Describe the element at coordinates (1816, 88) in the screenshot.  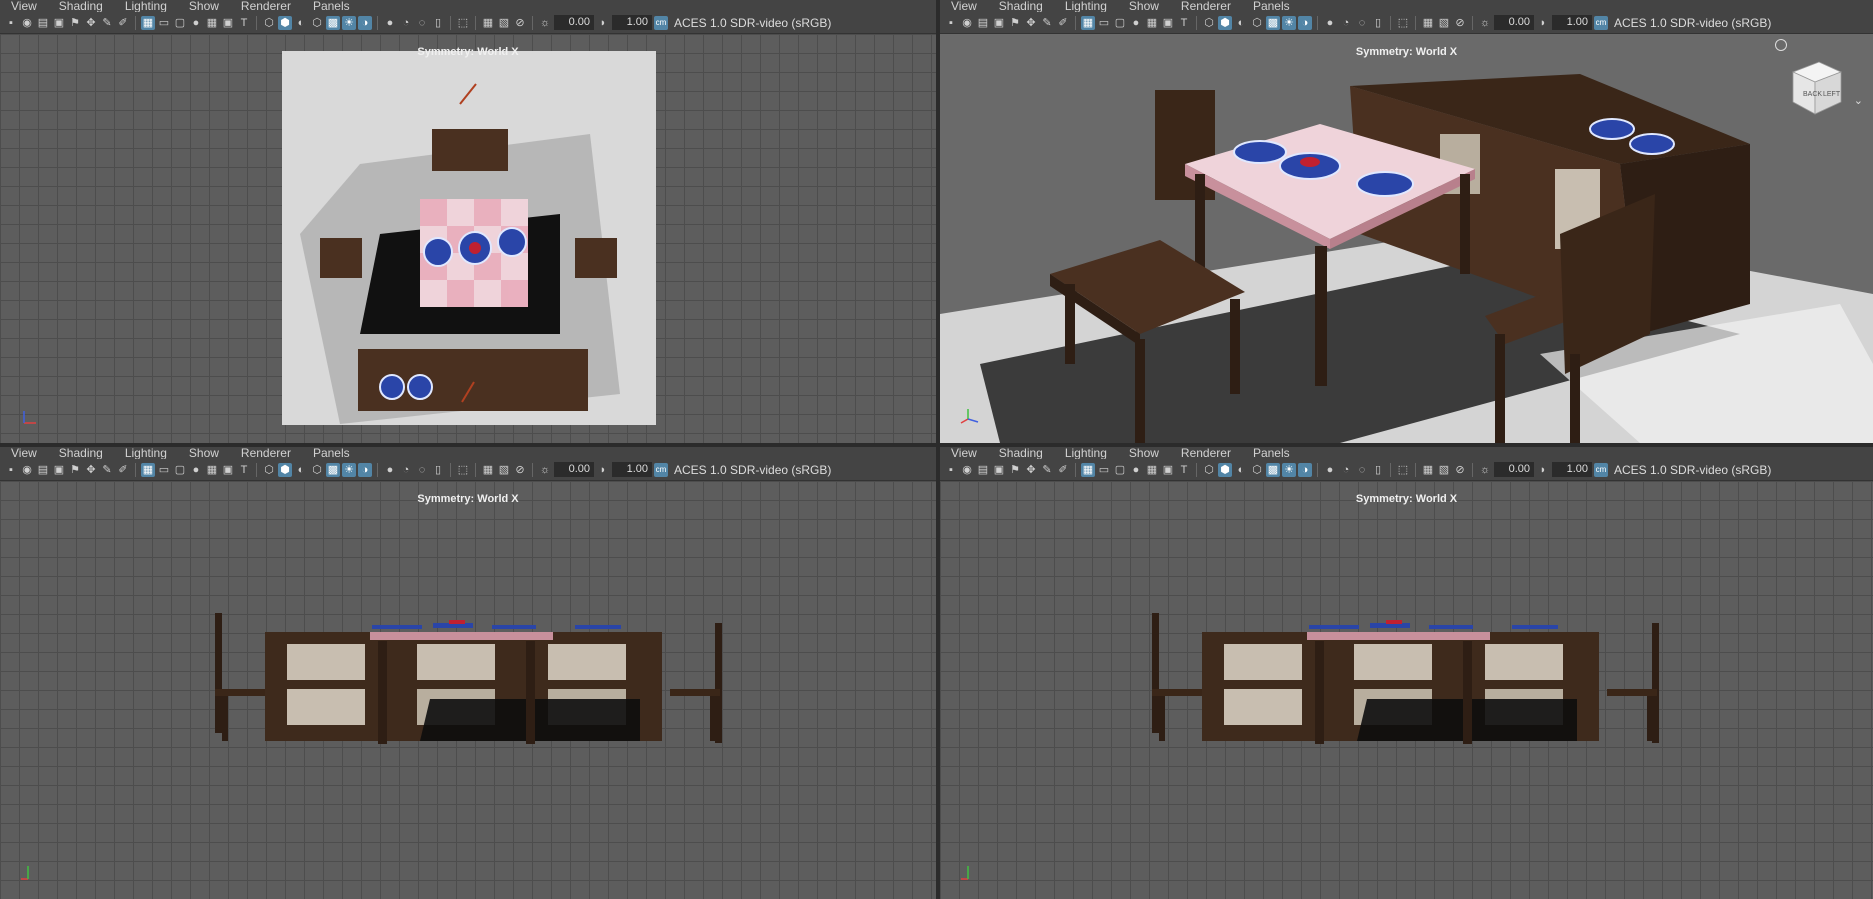
I see `viewcube-icon: BACK LEFT` at that location.